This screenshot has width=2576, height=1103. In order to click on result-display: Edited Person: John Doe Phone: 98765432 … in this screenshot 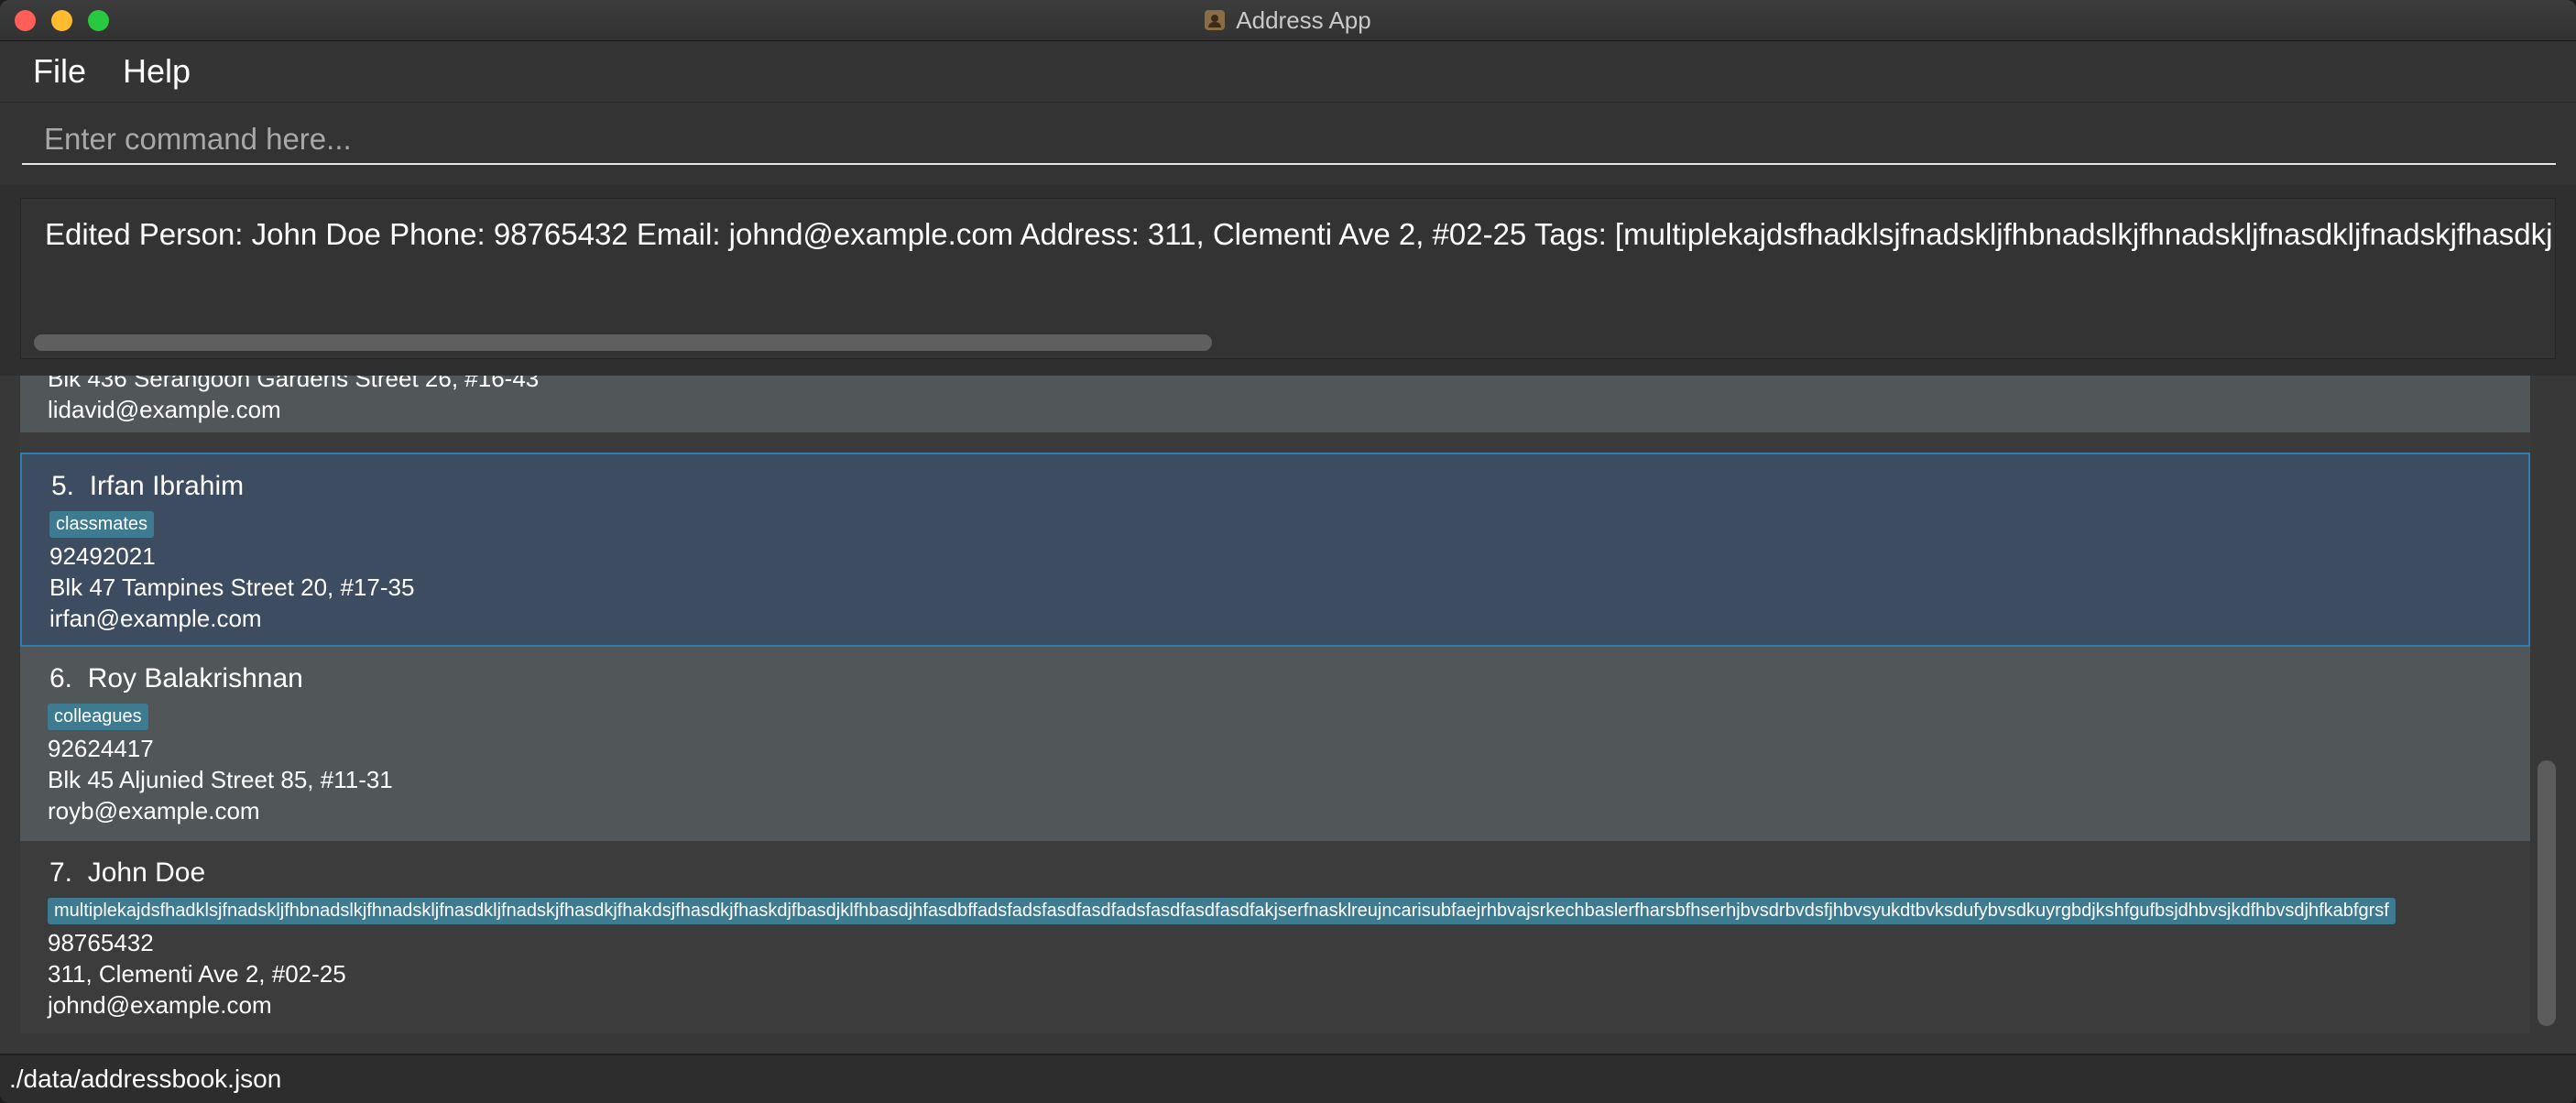, I will do `click(1288, 278)`.